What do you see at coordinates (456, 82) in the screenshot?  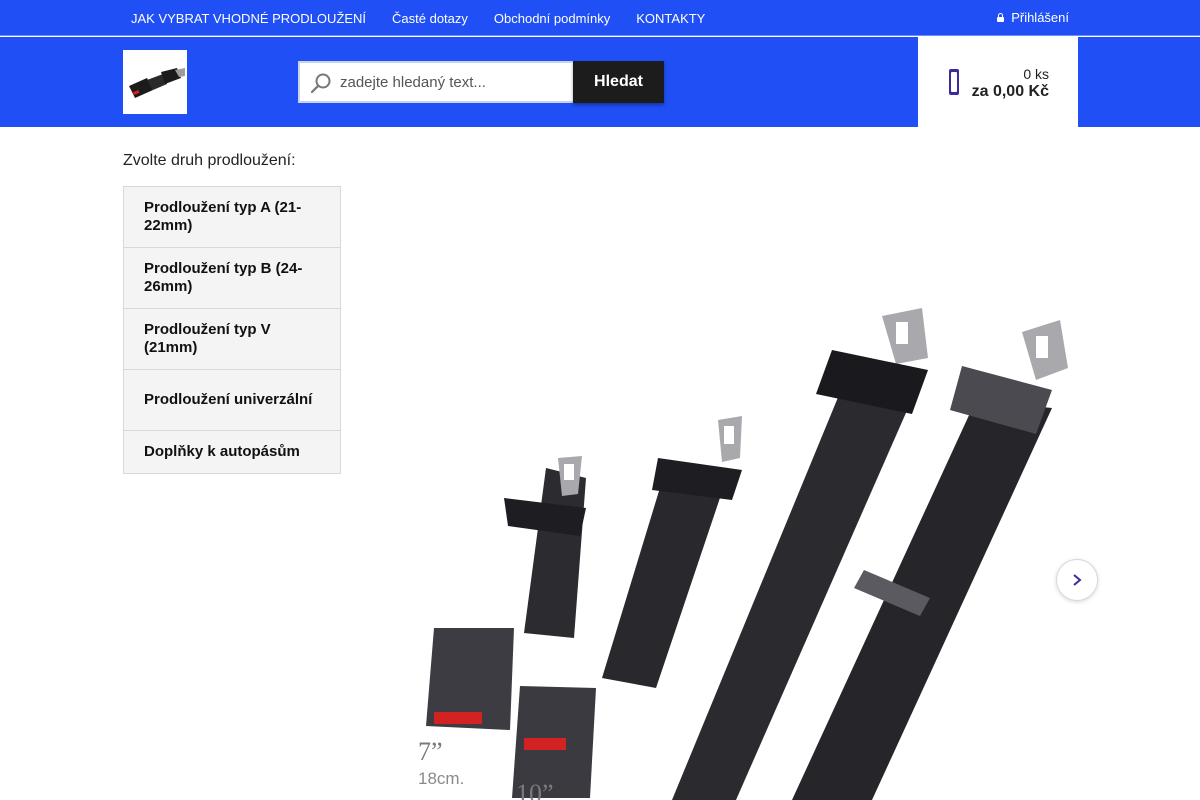 I see `search-input` at bounding box center [456, 82].